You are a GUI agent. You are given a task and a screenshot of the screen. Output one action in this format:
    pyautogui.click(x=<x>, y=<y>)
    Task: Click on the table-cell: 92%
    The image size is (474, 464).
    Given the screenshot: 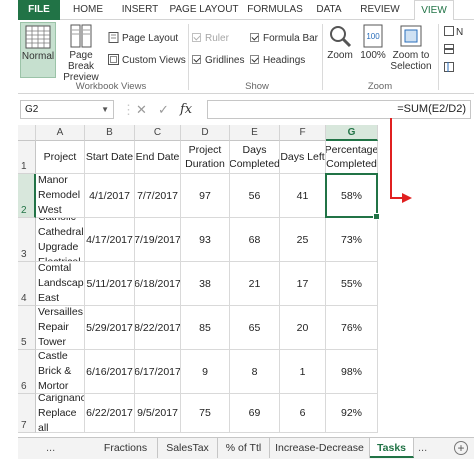 What is the action you would take?
    pyautogui.click(x=352, y=413)
    